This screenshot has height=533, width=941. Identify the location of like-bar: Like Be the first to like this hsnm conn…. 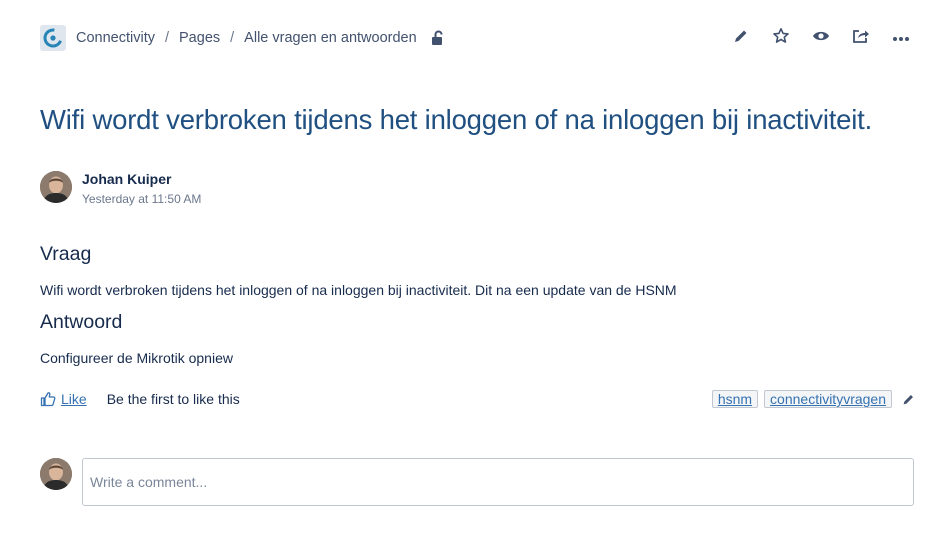
(477, 399).